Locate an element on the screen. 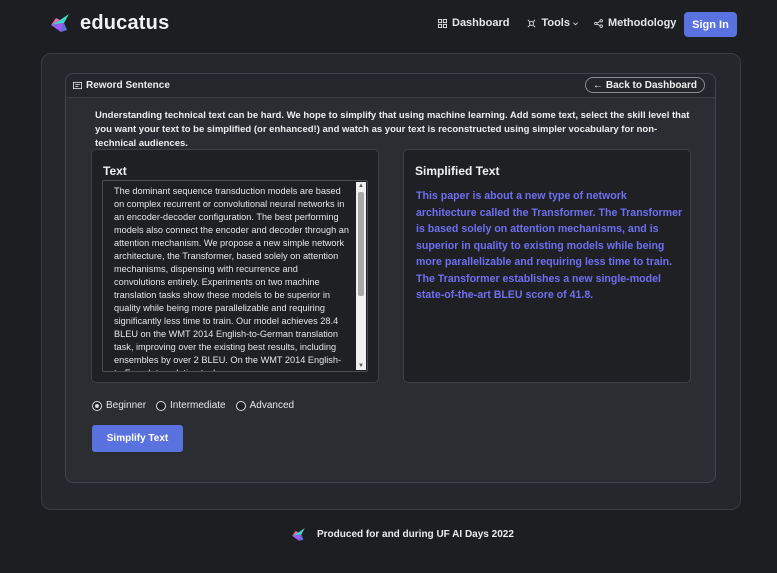 The width and height of the screenshot is (777, 573). sign-in-button: Sign In is located at coordinates (710, 24).